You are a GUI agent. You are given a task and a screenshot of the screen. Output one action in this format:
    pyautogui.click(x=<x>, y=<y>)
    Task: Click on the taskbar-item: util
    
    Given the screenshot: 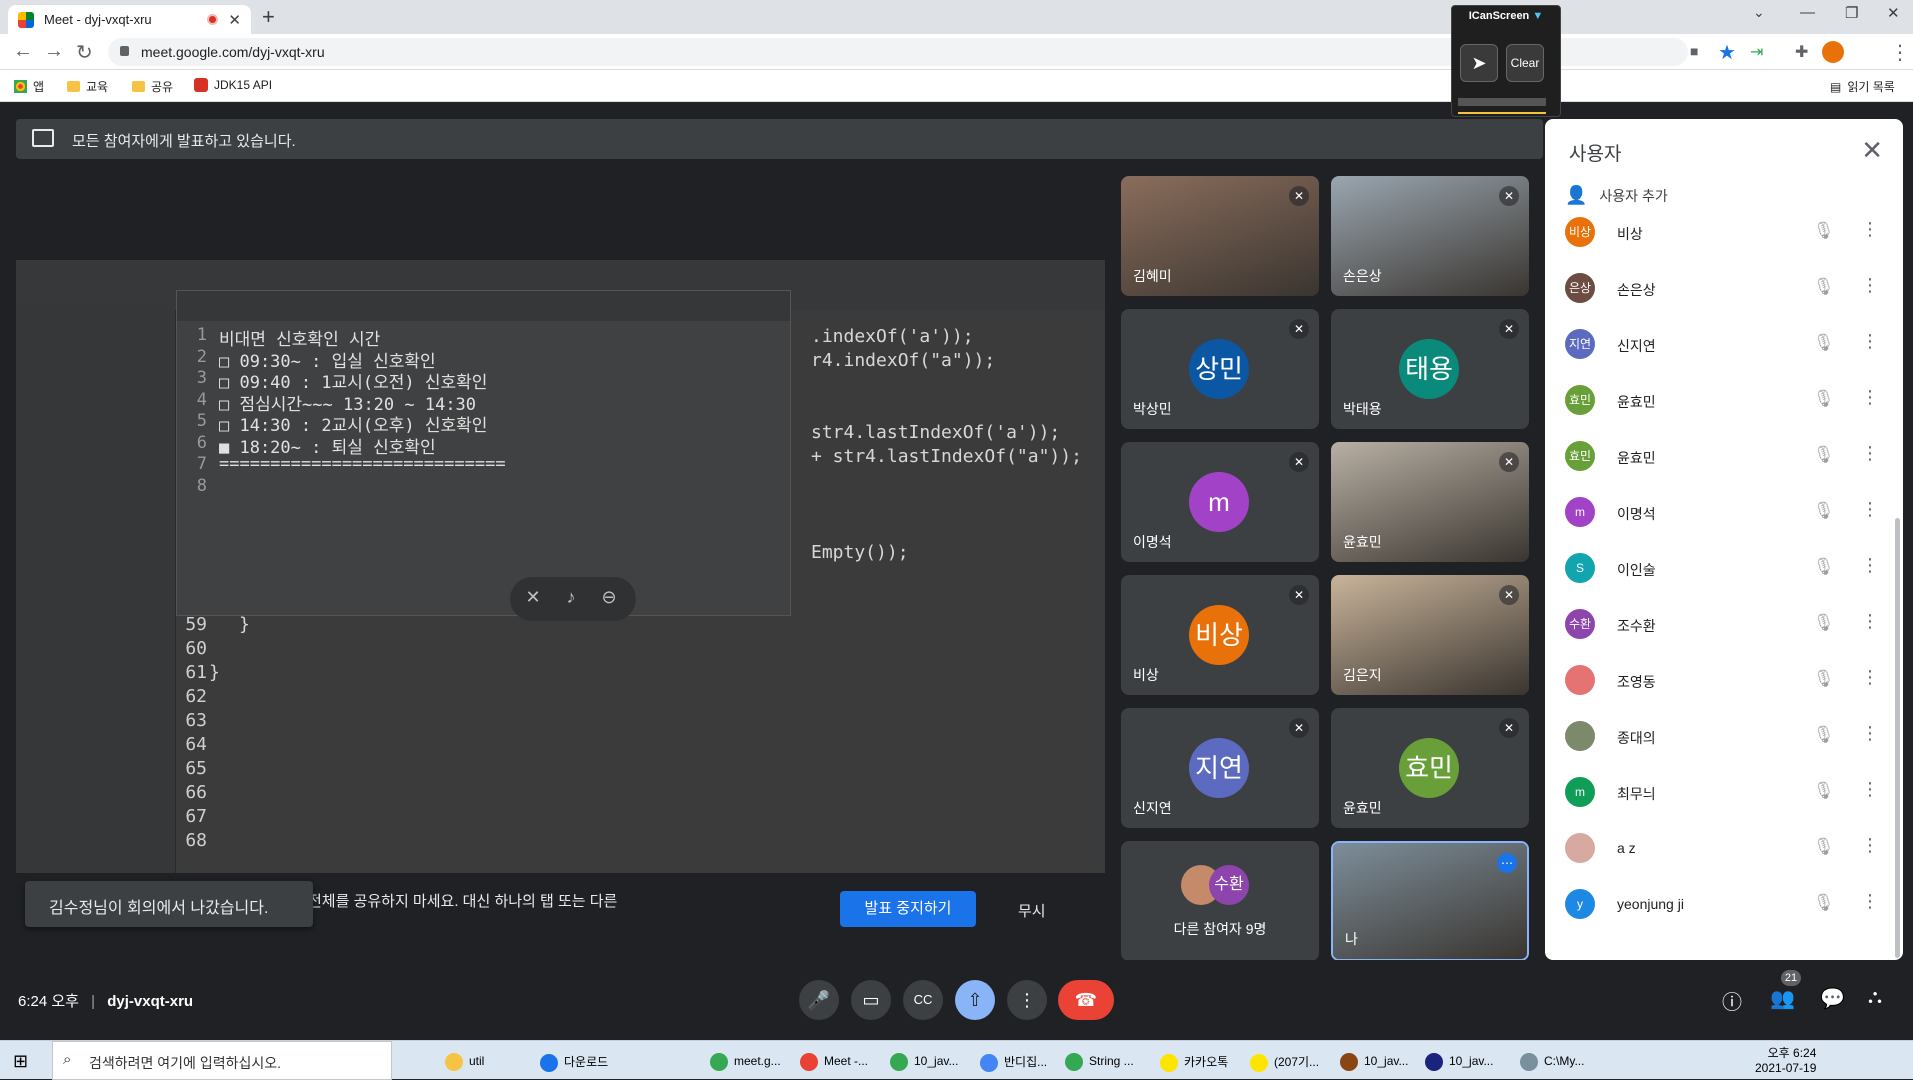 What is the action you would take?
    pyautogui.click(x=464, y=1062)
    